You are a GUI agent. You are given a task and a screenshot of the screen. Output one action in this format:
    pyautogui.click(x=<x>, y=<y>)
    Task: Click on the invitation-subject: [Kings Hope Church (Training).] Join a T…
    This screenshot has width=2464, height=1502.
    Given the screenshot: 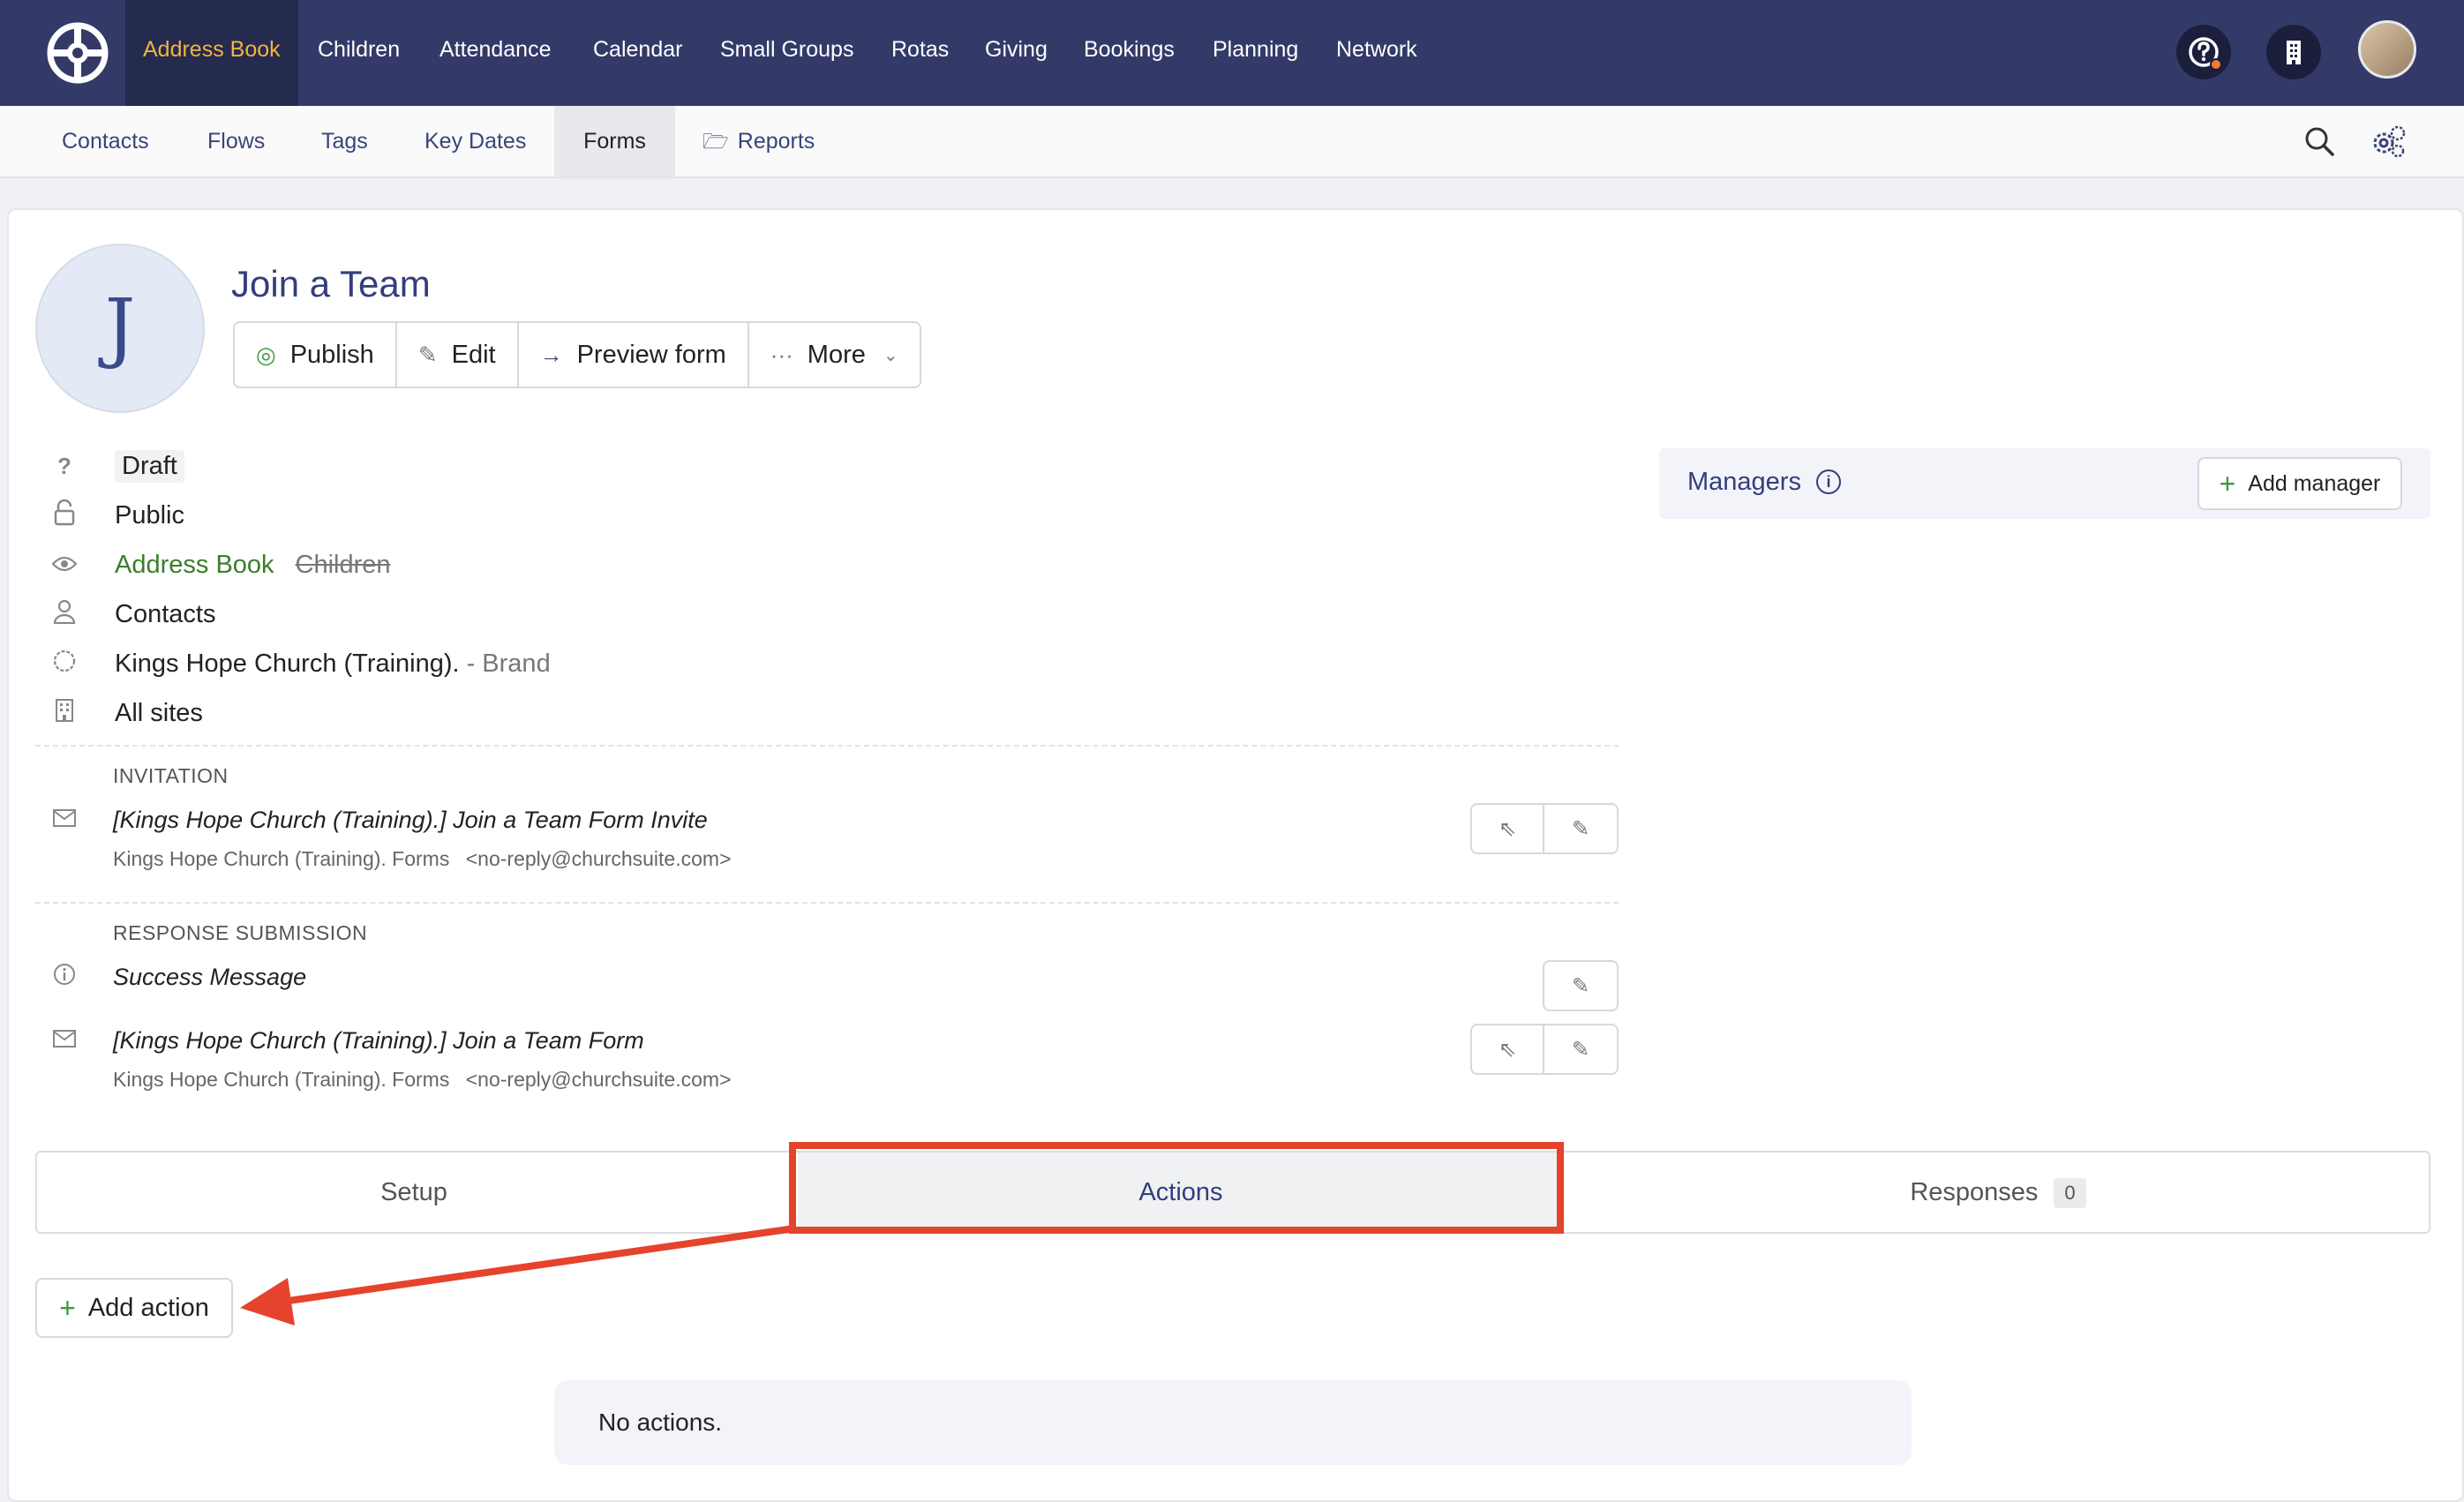 What is the action you would take?
    pyautogui.click(x=411, y=820)
    